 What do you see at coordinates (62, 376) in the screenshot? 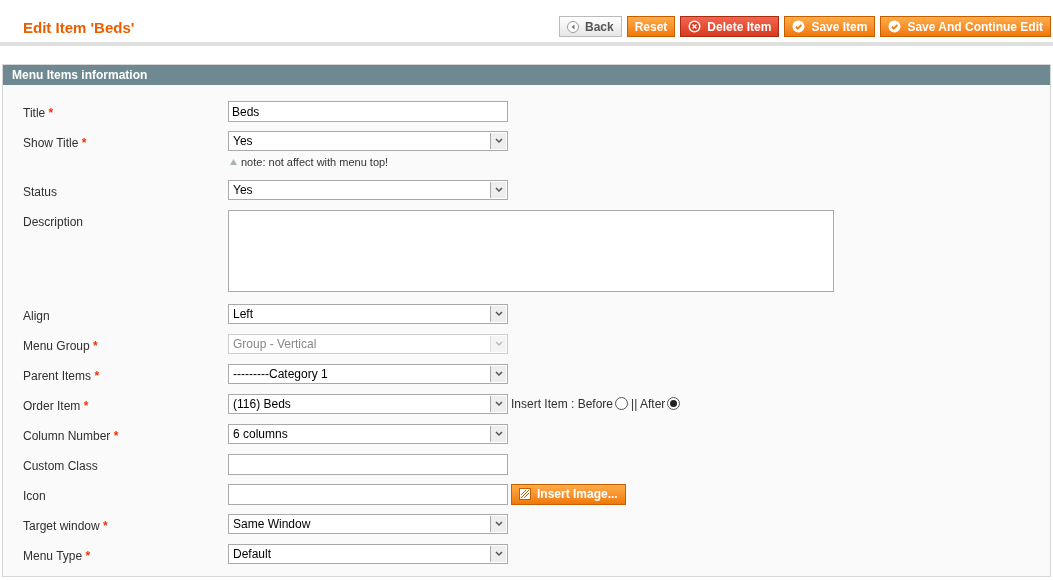
I see `field-label: Parent Items *` at bounding box center [62, 376].